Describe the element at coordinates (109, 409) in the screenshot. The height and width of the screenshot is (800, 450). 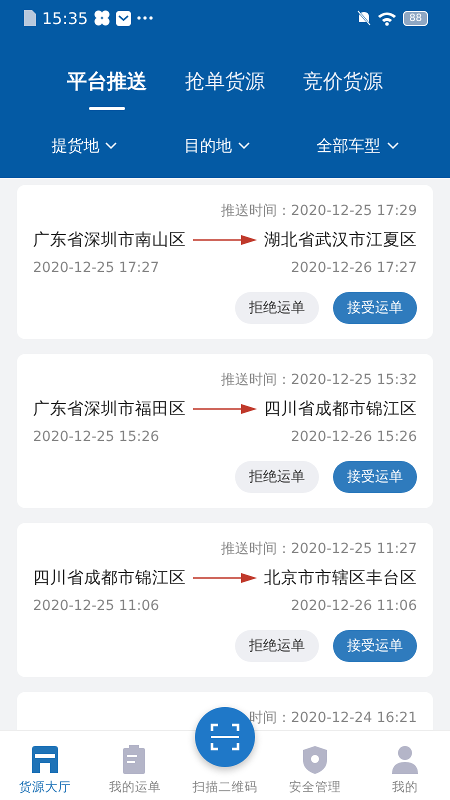
I see `origin-address: 广东省深圳市福田区` at that location.